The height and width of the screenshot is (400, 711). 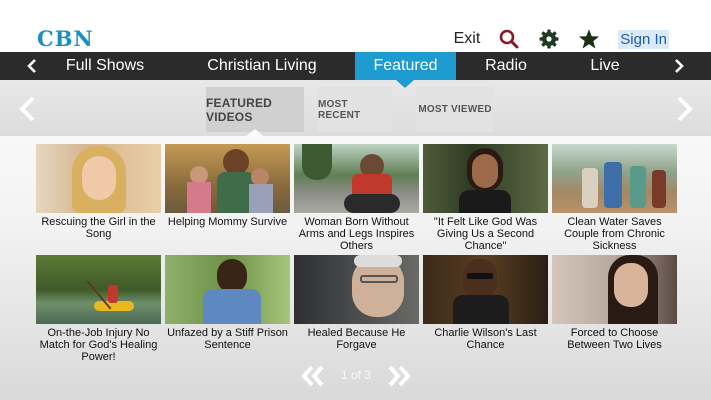 I want to click on video-tile: Healed Because He Forgave, so click(x=356, y=303).